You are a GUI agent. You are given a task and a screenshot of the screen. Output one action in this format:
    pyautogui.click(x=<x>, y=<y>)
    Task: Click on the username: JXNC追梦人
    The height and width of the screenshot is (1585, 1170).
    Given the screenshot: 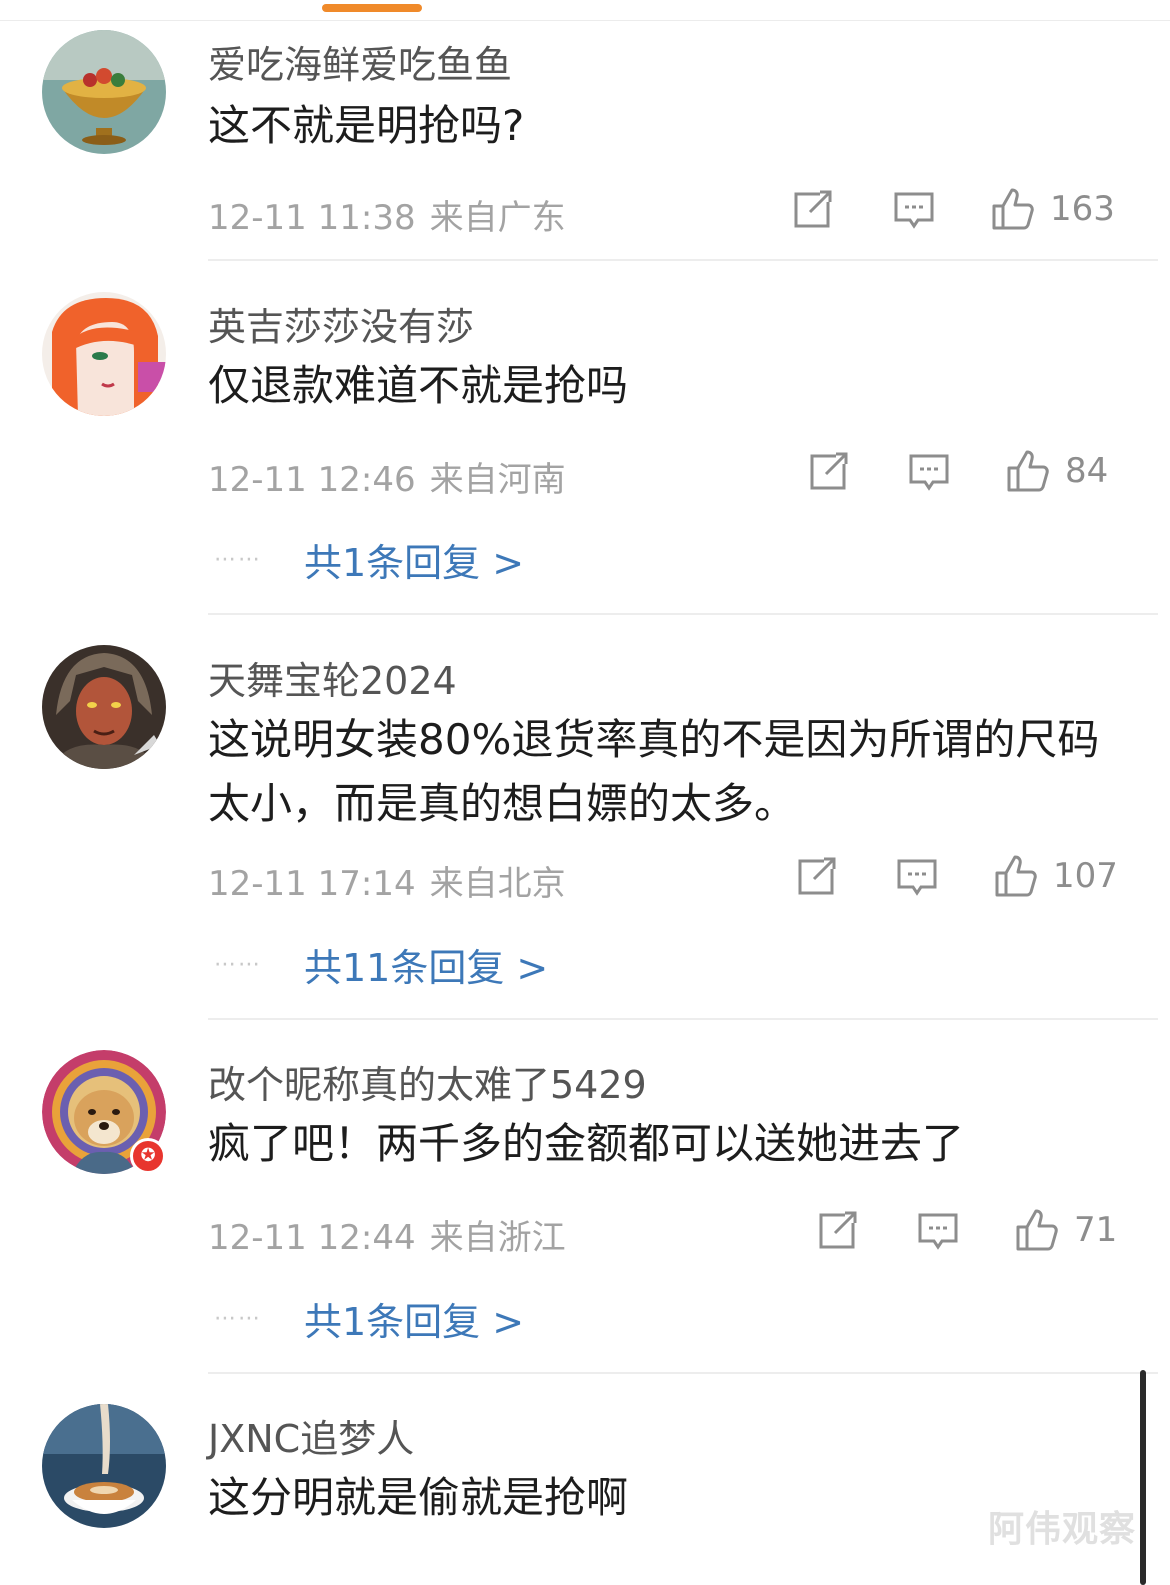 What is the action you would take?
    pyautogui.click(x=311, y=1435)
    